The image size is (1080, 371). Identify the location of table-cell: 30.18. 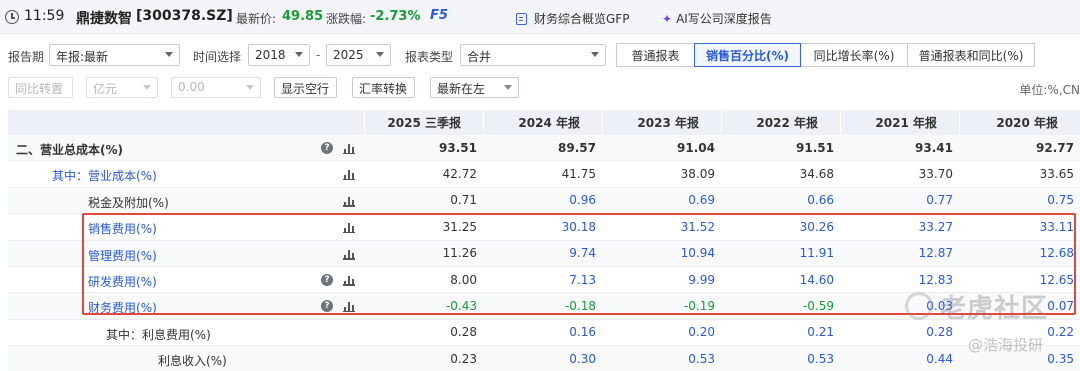
(578, 226).